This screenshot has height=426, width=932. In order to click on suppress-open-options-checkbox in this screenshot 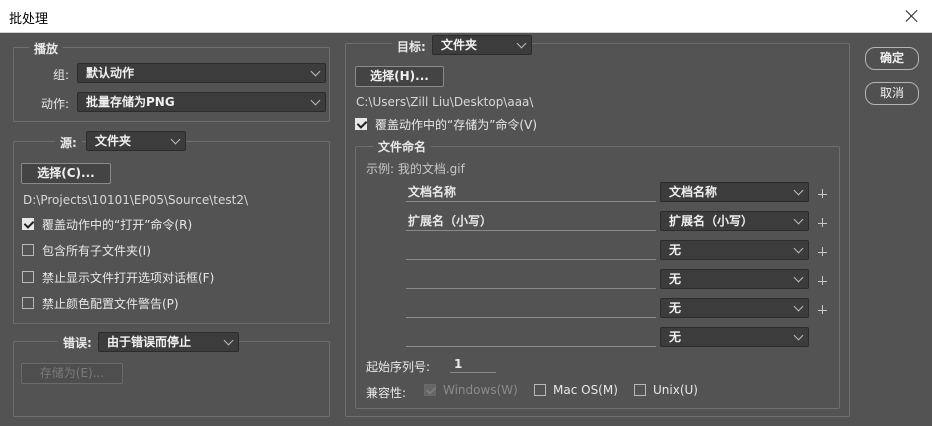, I will do `click(28, 277)`.